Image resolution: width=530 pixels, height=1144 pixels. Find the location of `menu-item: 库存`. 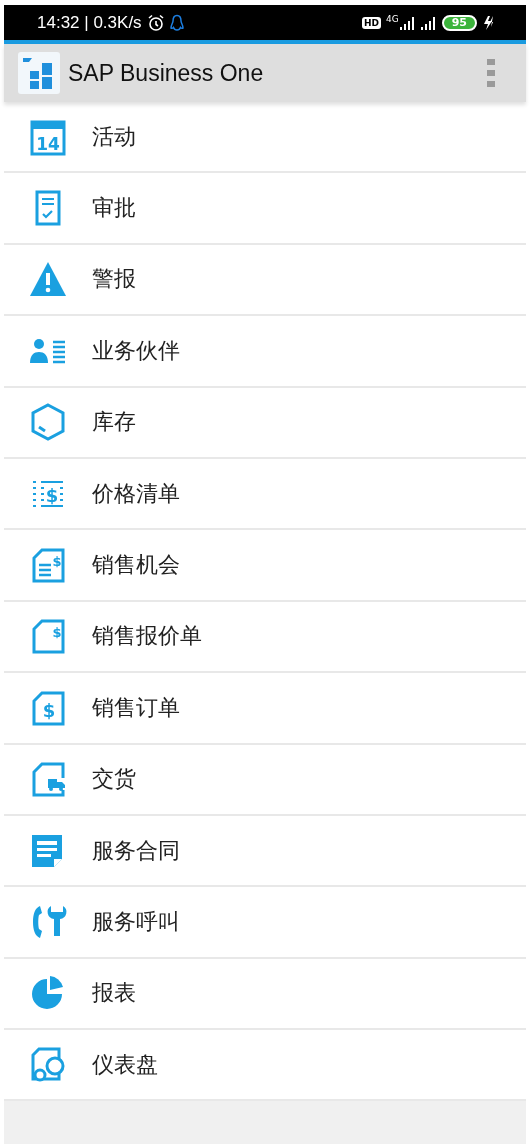

menu-item: 库存 is located at coordinates (265, 423).